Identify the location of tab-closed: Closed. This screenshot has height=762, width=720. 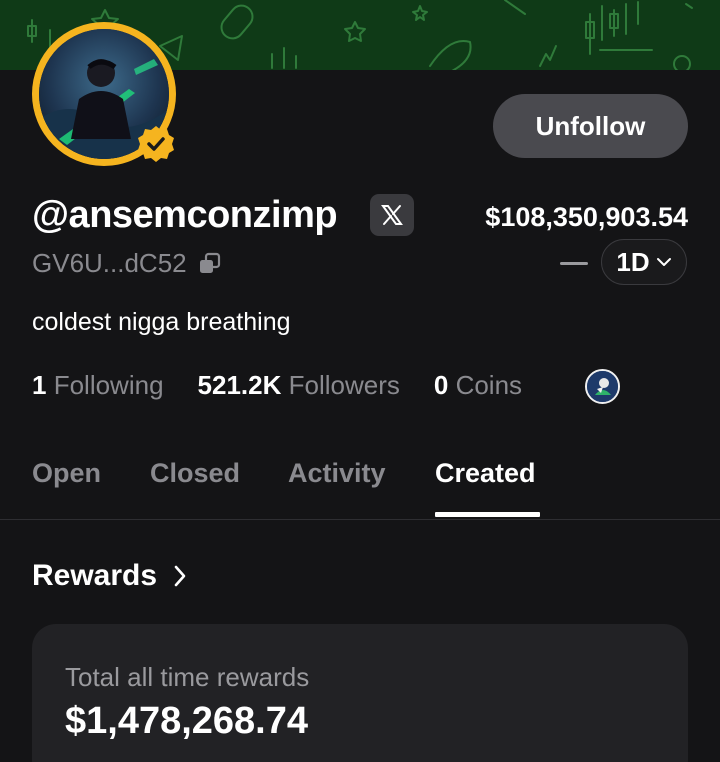
(195, 473).